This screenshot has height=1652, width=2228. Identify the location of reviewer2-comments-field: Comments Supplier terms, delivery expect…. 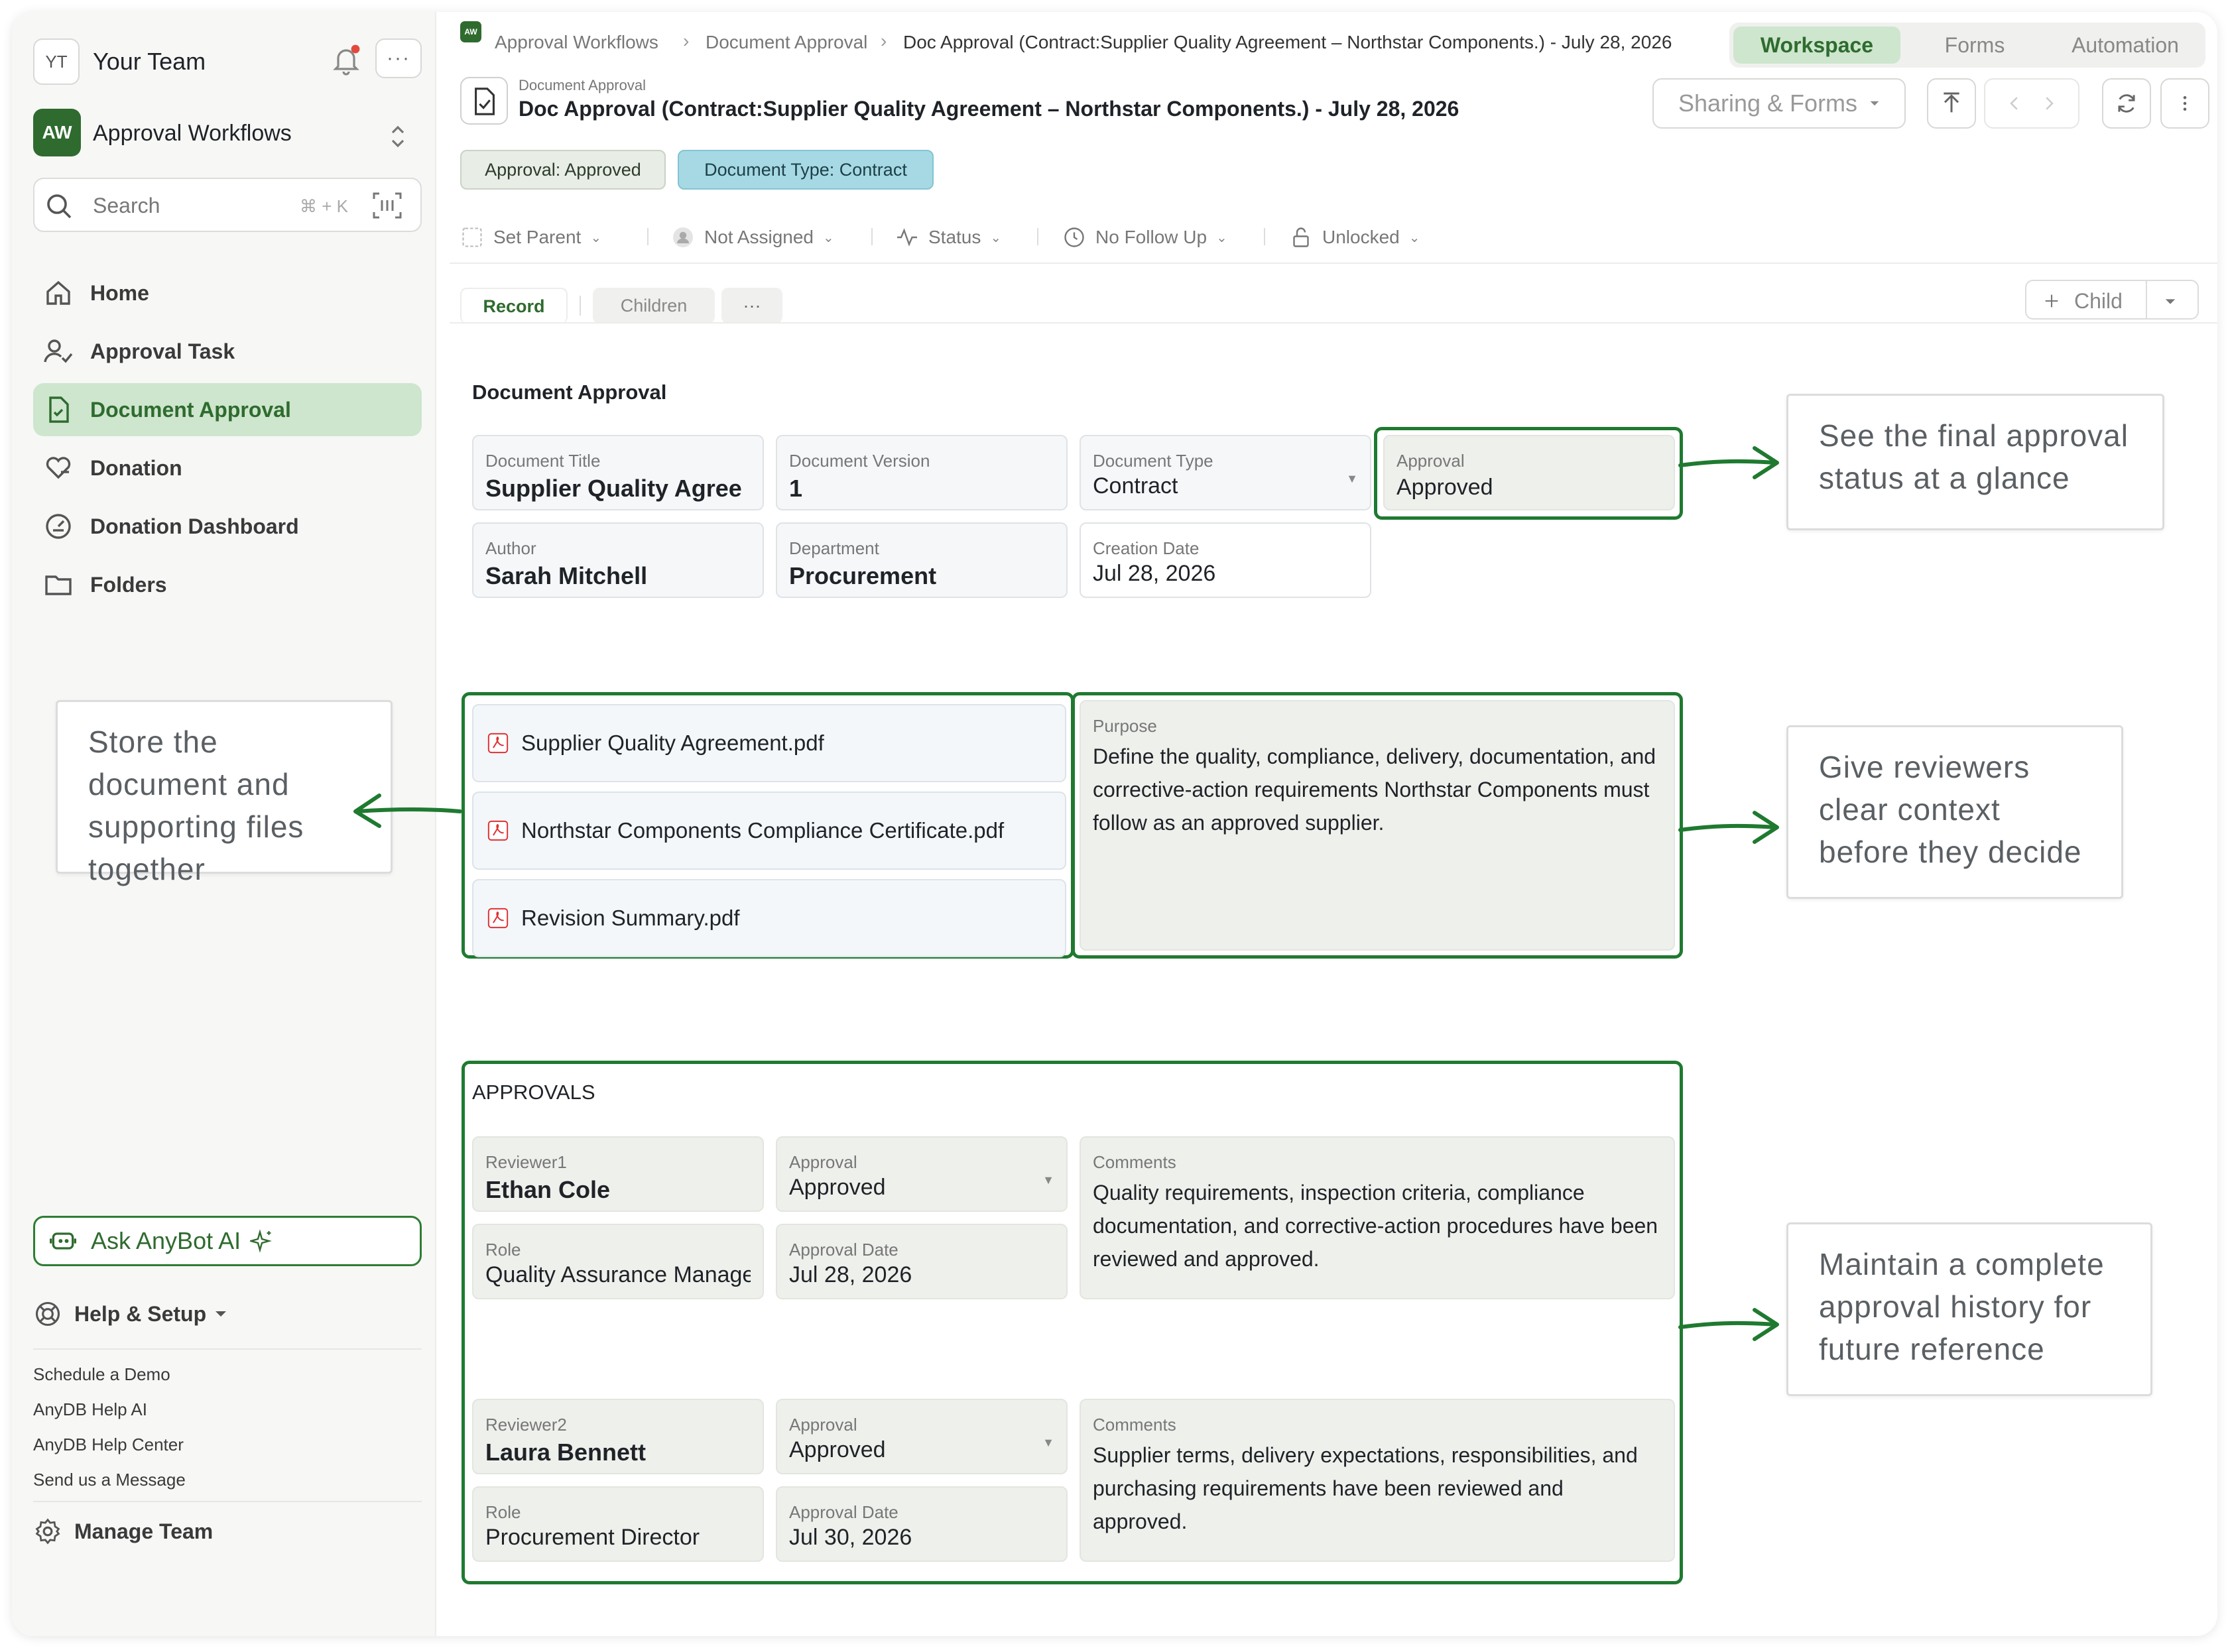
(1377, 1480).